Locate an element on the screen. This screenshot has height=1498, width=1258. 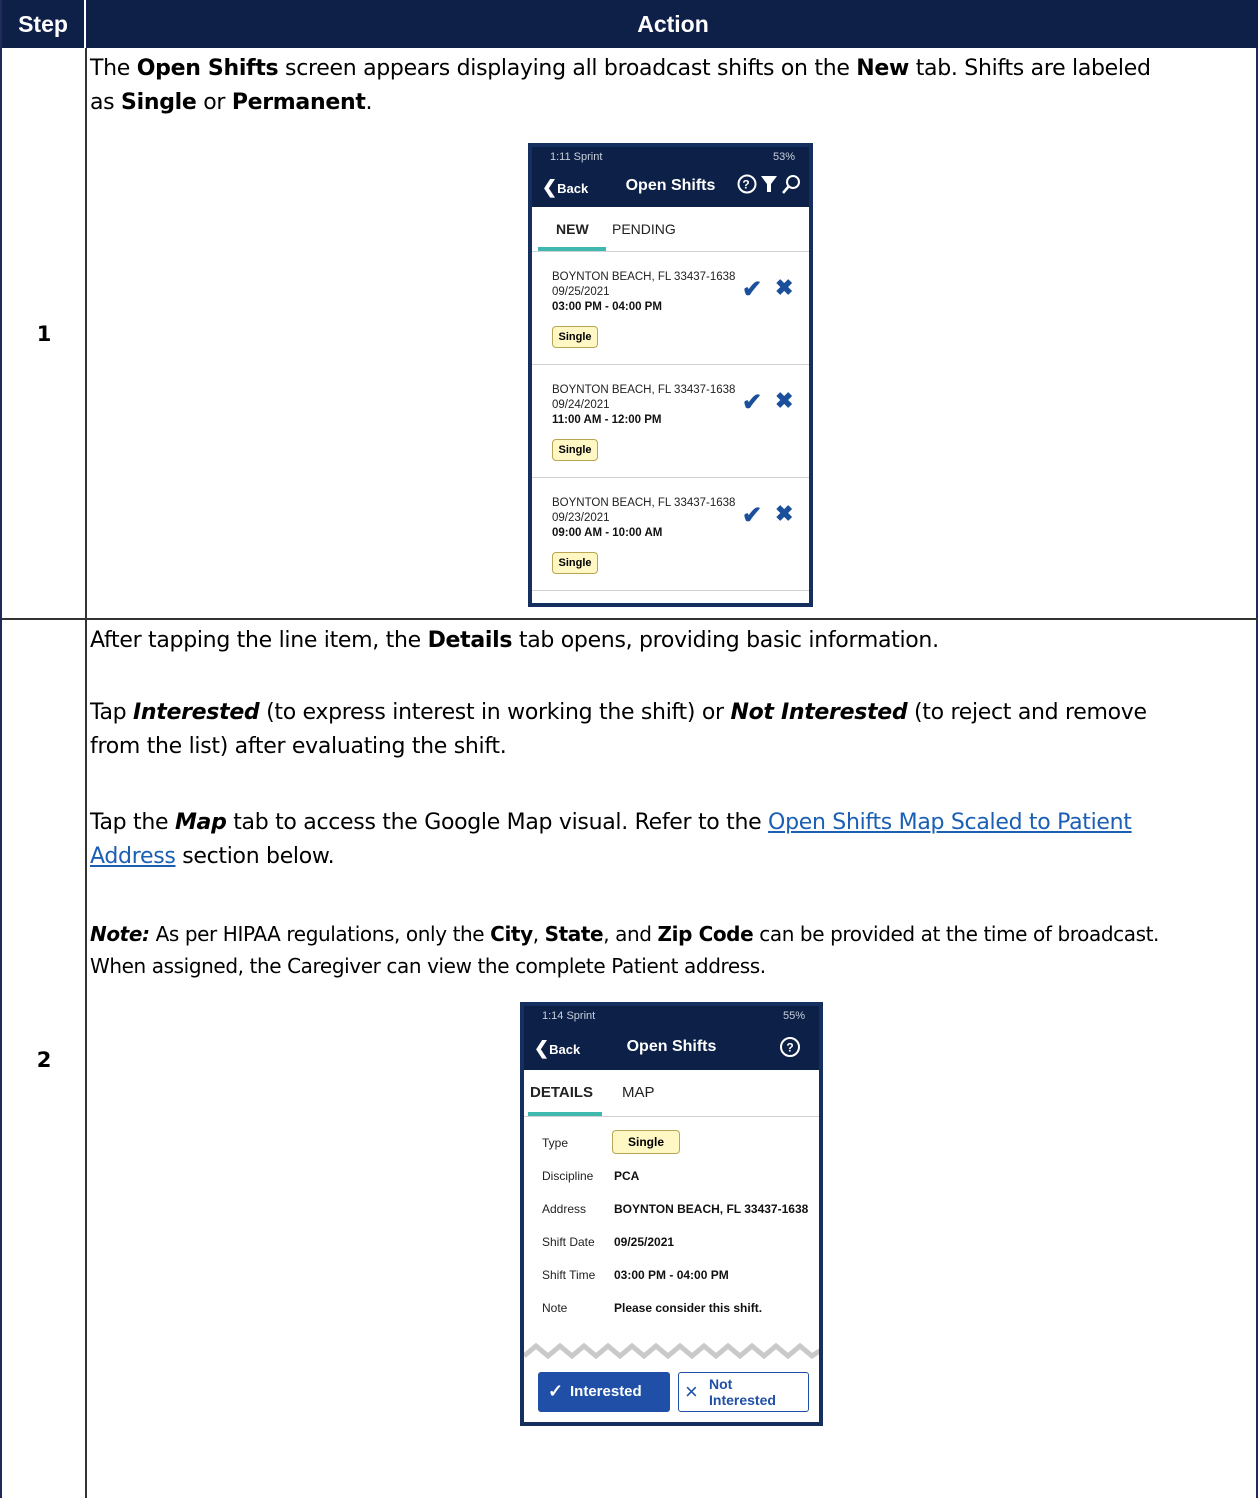
app-header: 1:11 Sprint 53% ❮Back Open Shifts ? is located at coordinates (670, 177).